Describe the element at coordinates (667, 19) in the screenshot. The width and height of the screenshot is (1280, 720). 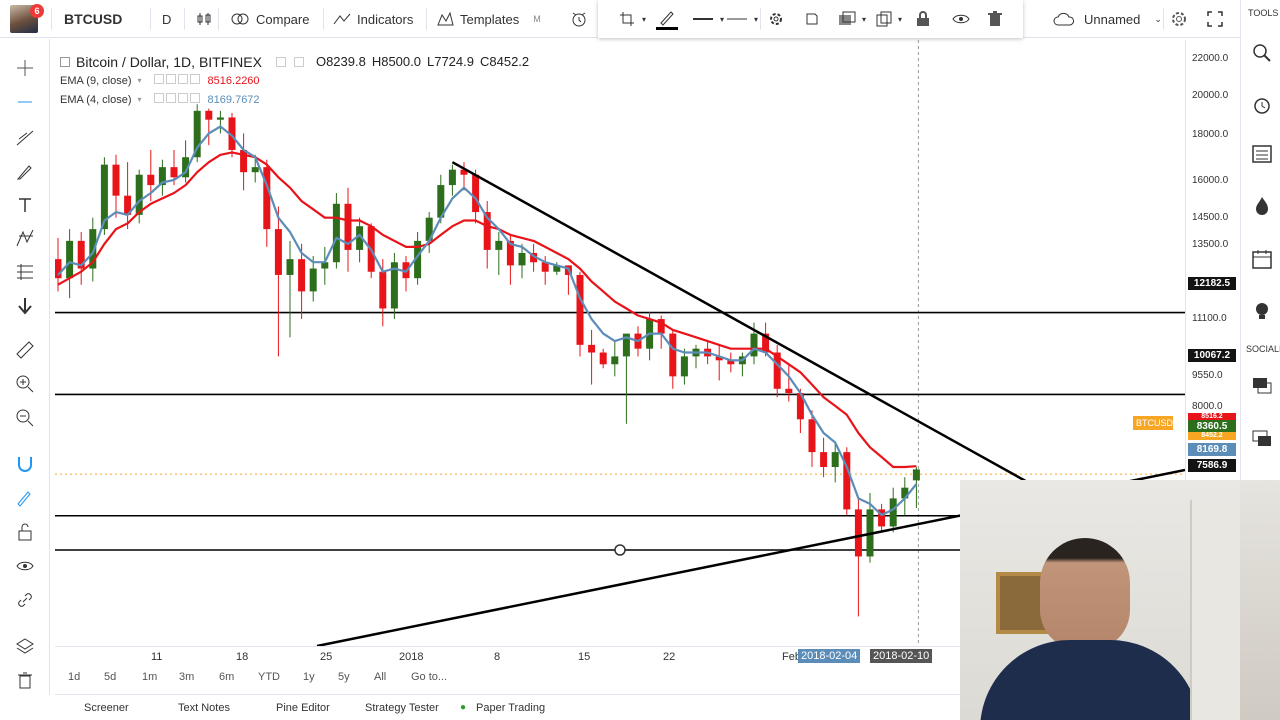
I see `line-color-button` at that location.